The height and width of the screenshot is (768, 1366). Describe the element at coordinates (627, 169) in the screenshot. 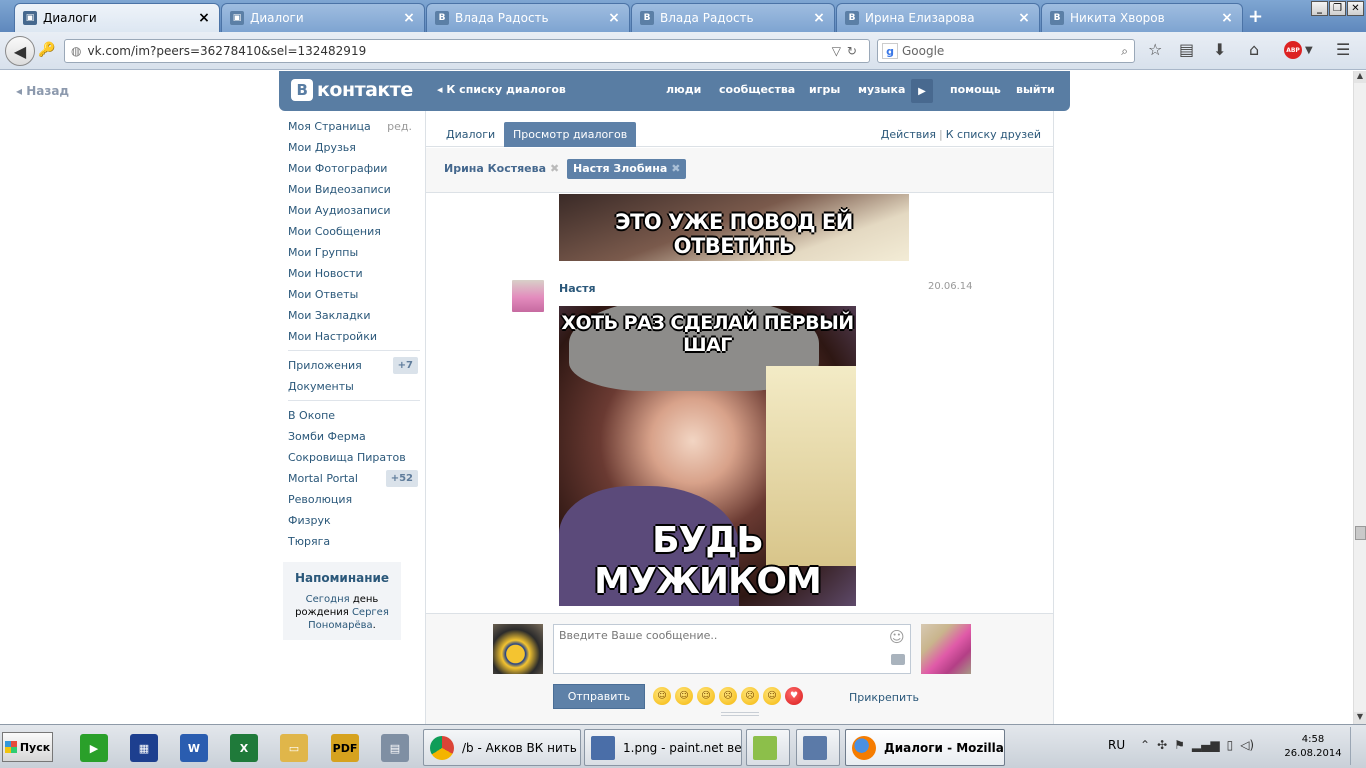

I see `peer-chip-active: Настя Злобина ✖` at that location.